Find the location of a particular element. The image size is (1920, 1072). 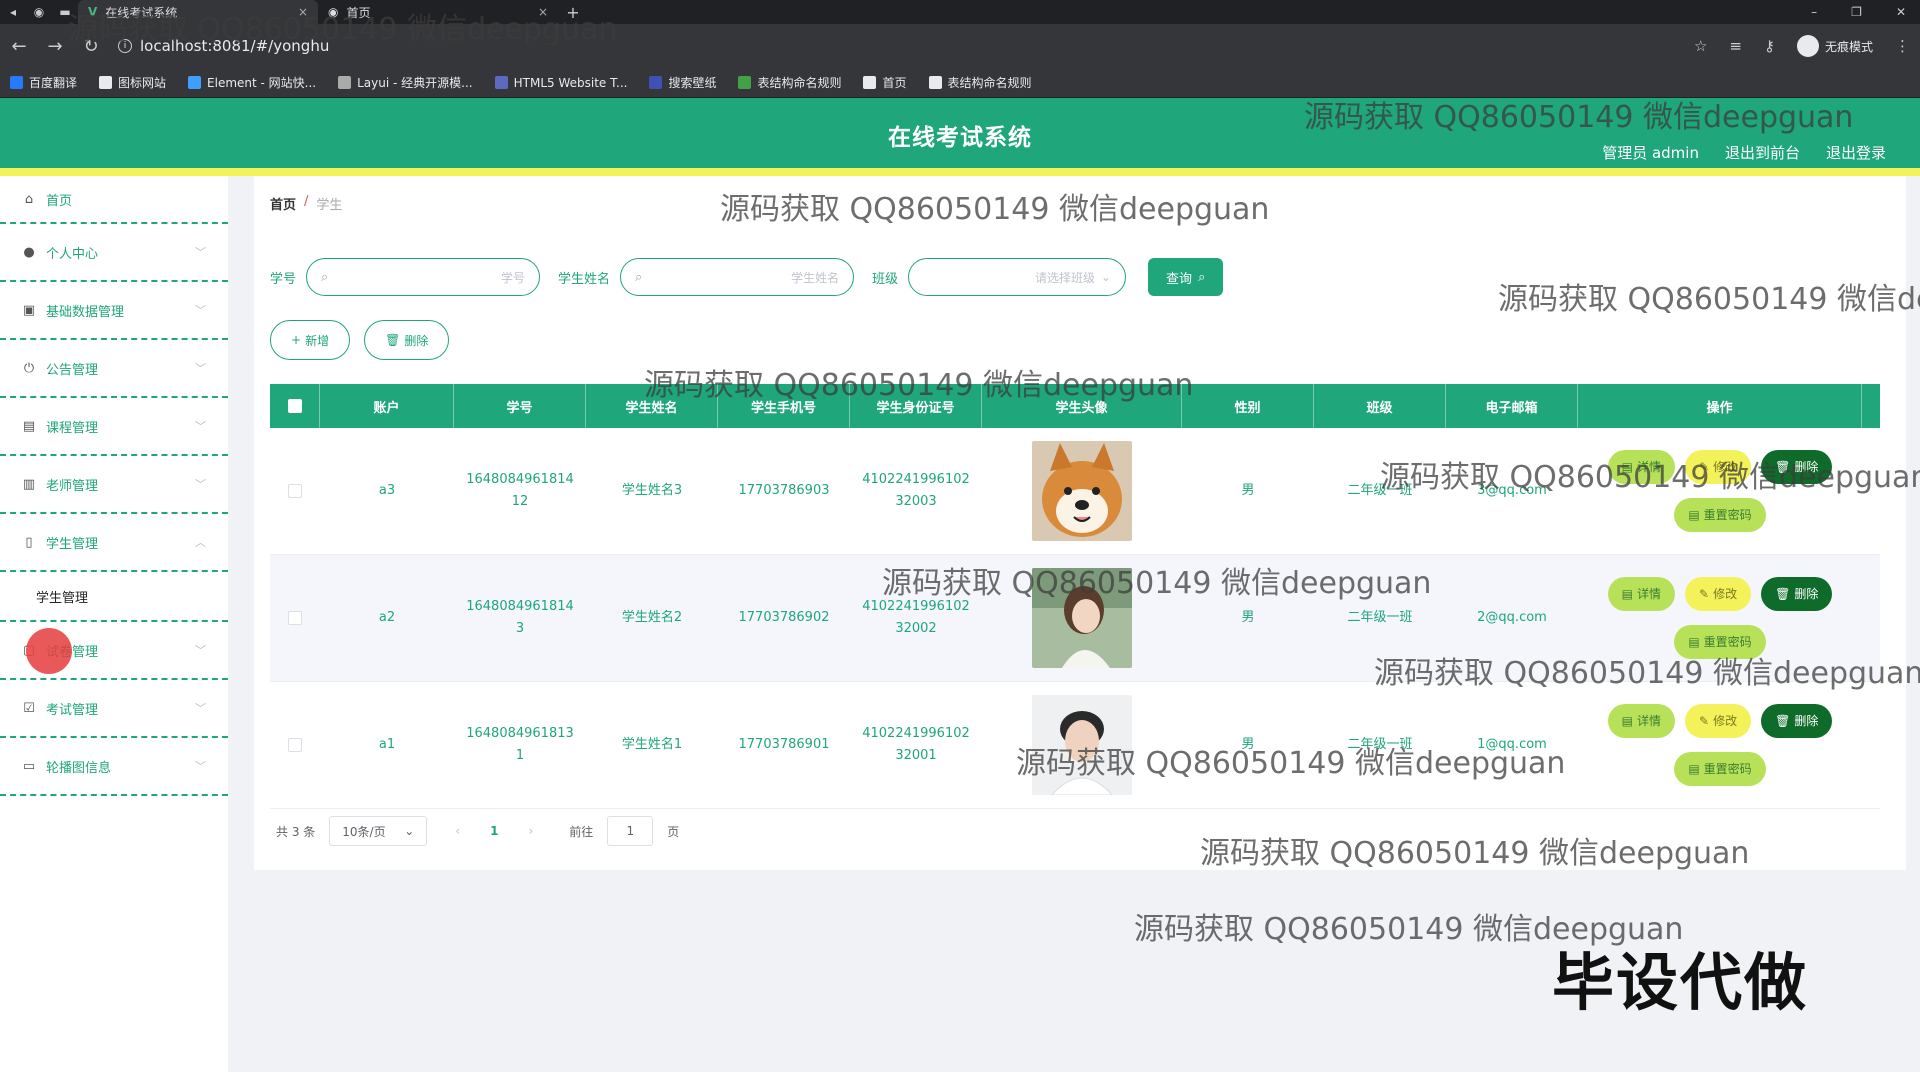

phone-cell: 17703786901 is located at coordinates (784, 744).